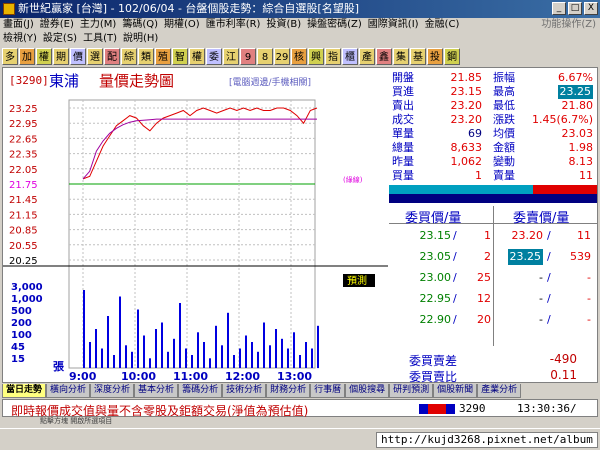 The image size is (600, 450). What do you see at coordinates (316, 56) in the screenshot?
I see `toolbar-button: 興` at bounding box center [316, 56].